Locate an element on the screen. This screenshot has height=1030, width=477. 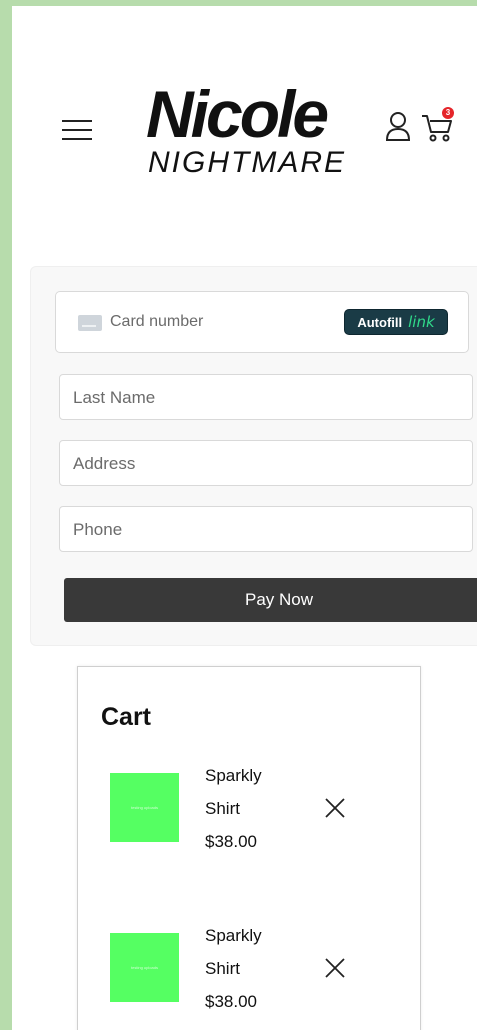
phone-field: Phone is located at coordinates (266, 529).